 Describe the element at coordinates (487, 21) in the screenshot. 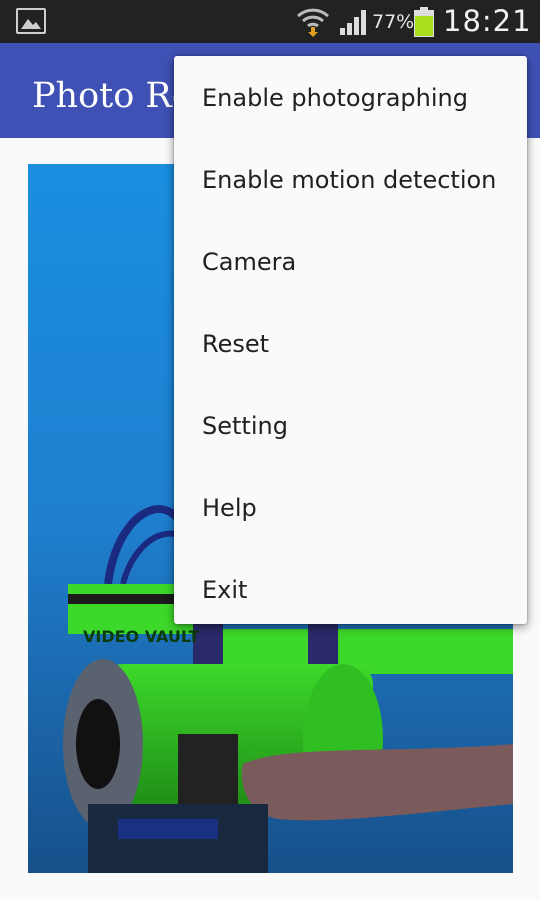

I see `clock-time: 18:21` at that location.